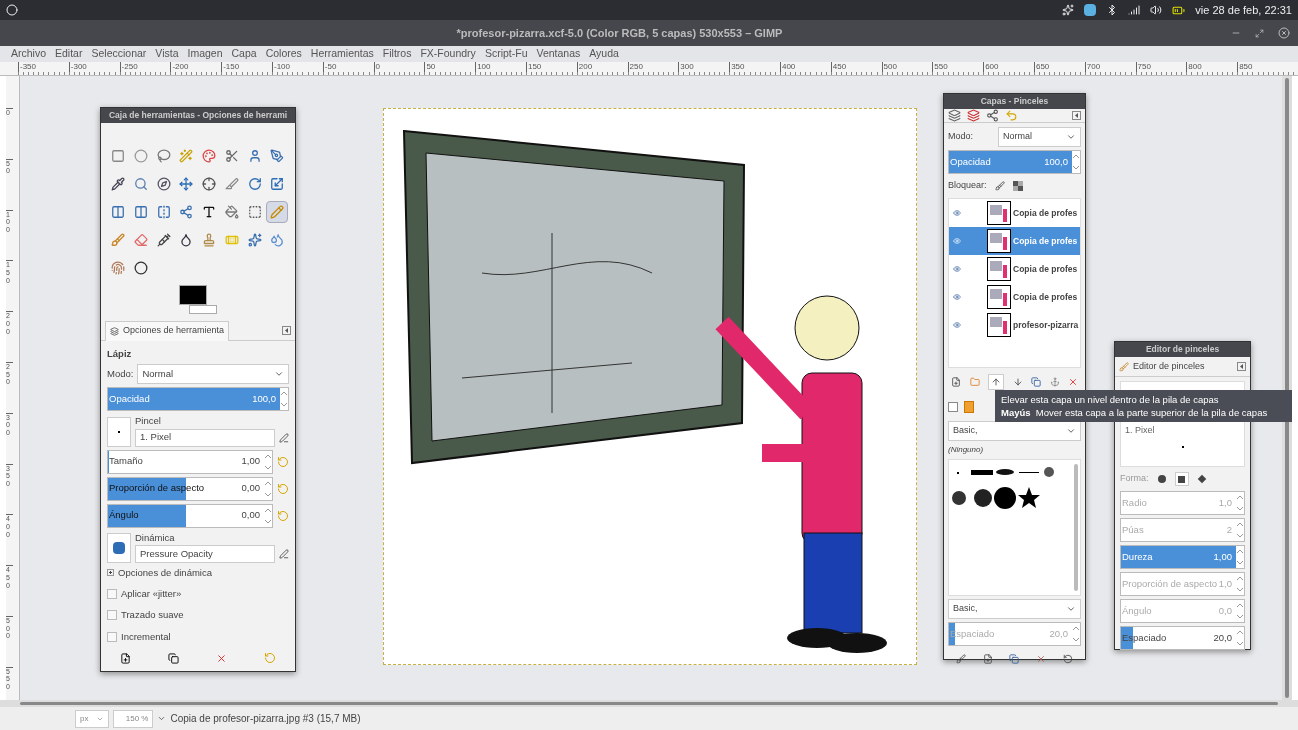 The width and height of the screenshot is (1298, 730). What do you see at coordinates (1011, 115) in the screenshot?
I see `undo-tab-icon` at bounding box center [1011, 115].